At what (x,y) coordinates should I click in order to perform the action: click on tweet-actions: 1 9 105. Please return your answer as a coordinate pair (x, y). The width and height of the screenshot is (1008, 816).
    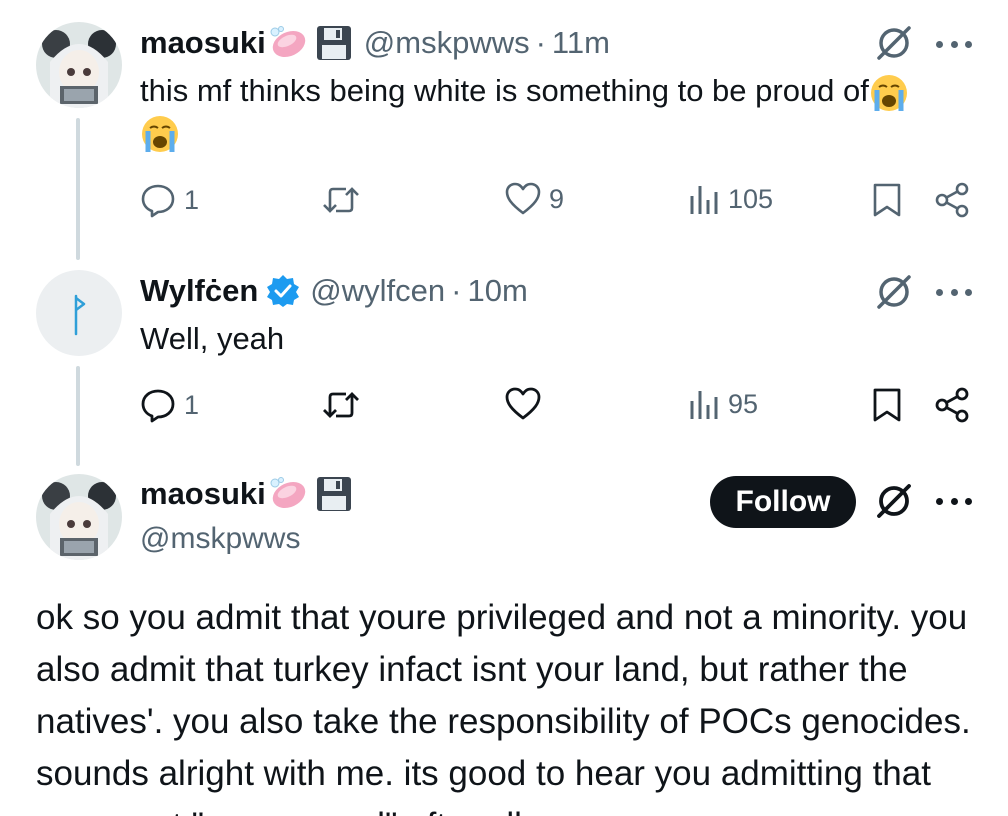
    Looking at the image, I should click on (504, 202).